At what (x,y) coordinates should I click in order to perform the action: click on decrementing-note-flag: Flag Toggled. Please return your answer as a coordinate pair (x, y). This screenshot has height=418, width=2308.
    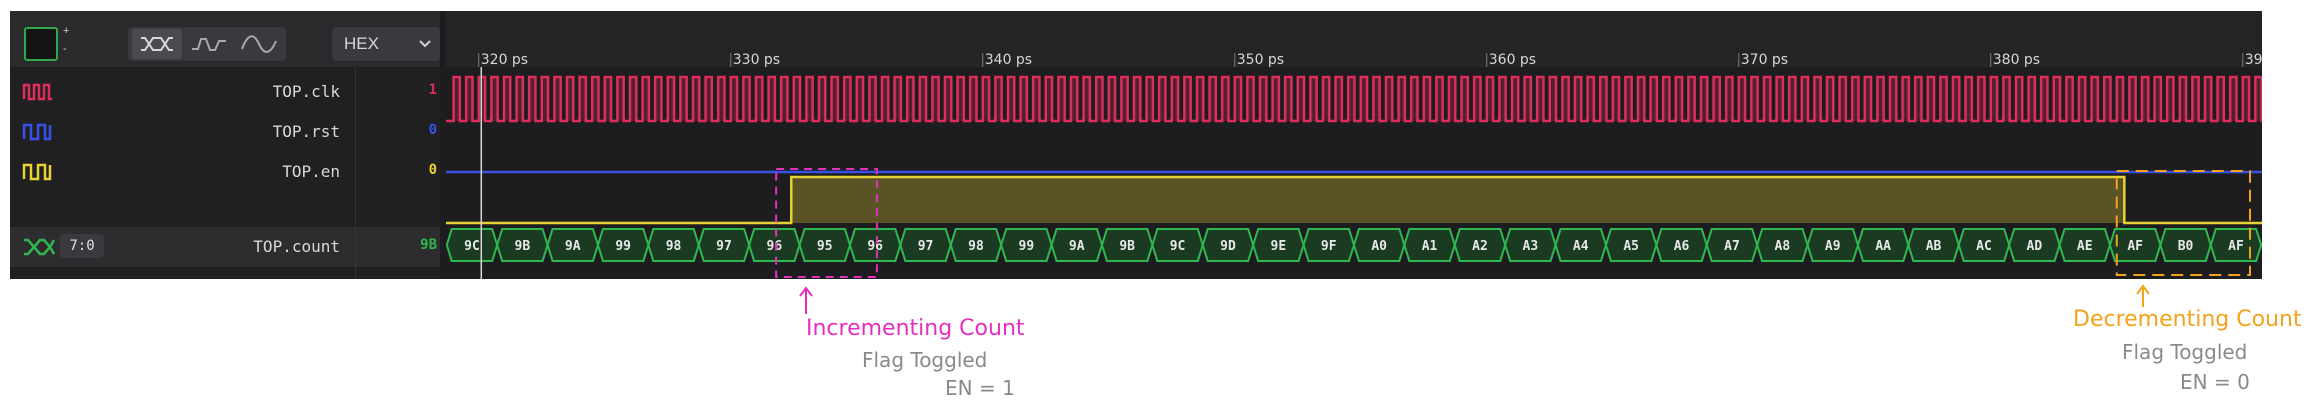
    Looking at the image, I should click on (2185, 352).